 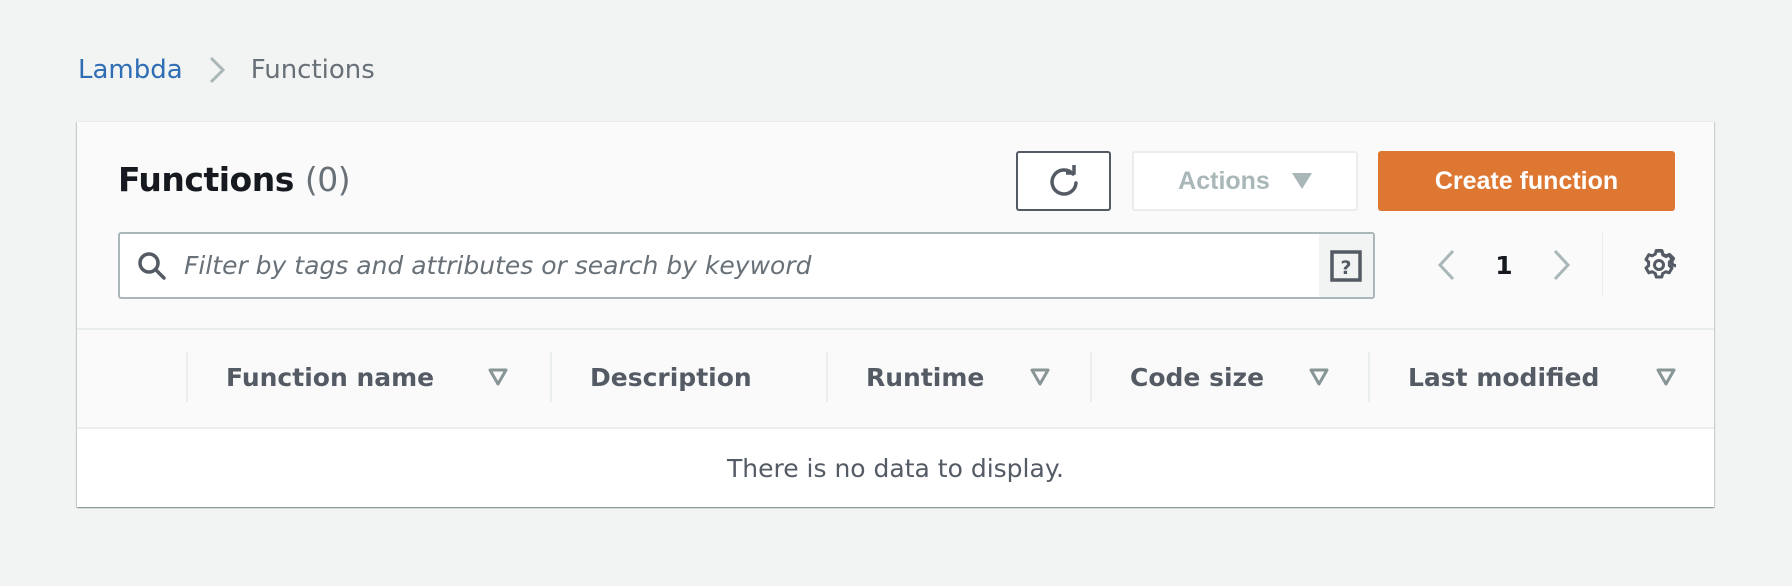 What do you see at coordinates (152, 266) in the screenshot?
I see `search-icon` at bounding box center [152, 266].